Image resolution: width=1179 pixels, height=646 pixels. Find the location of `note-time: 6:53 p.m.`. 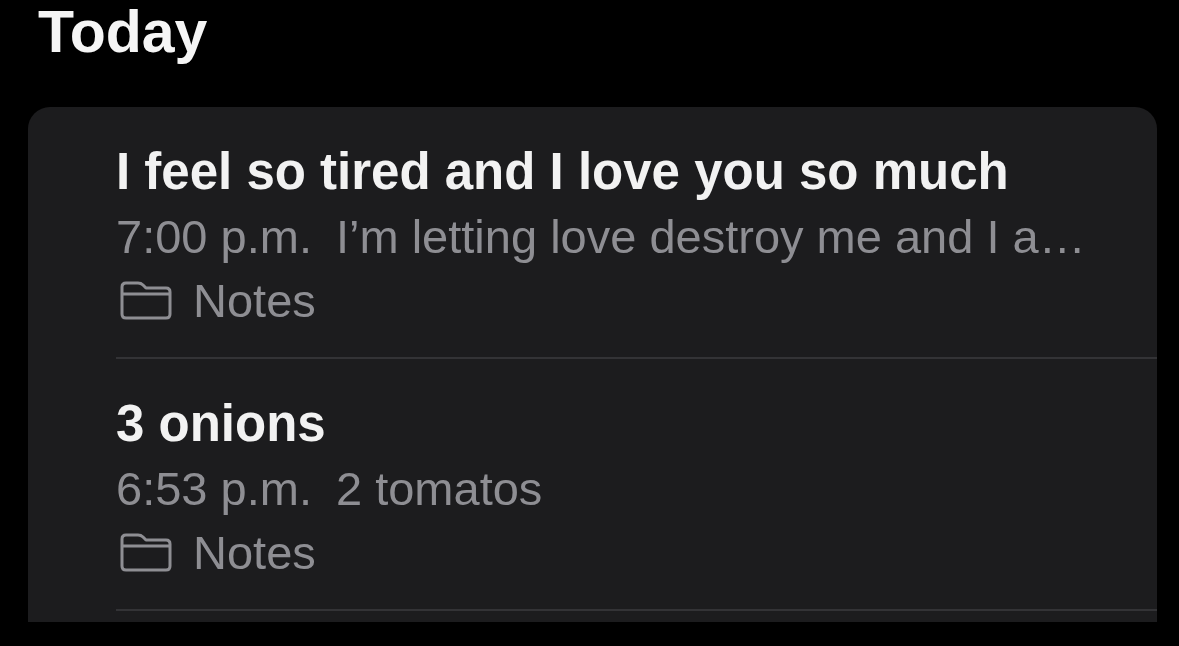

note-time: 6:53 p.m. is located at coordinates (214, 488).